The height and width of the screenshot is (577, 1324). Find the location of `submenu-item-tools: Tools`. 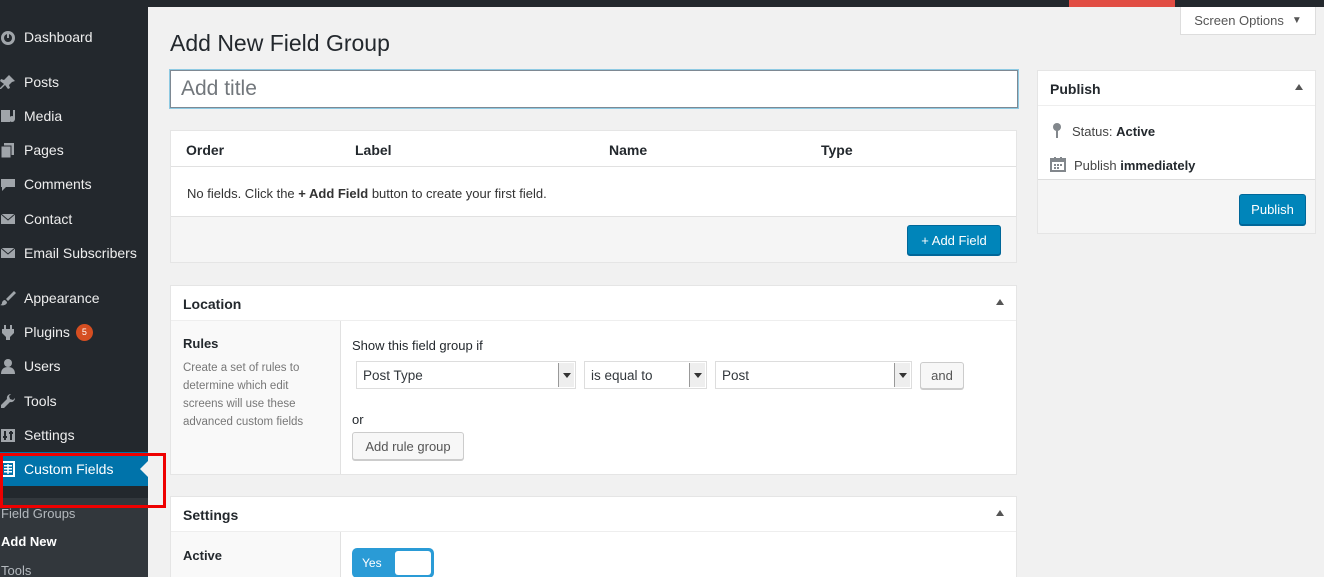

submenu-item-tools: Tools is located at coordinates (16, 570).